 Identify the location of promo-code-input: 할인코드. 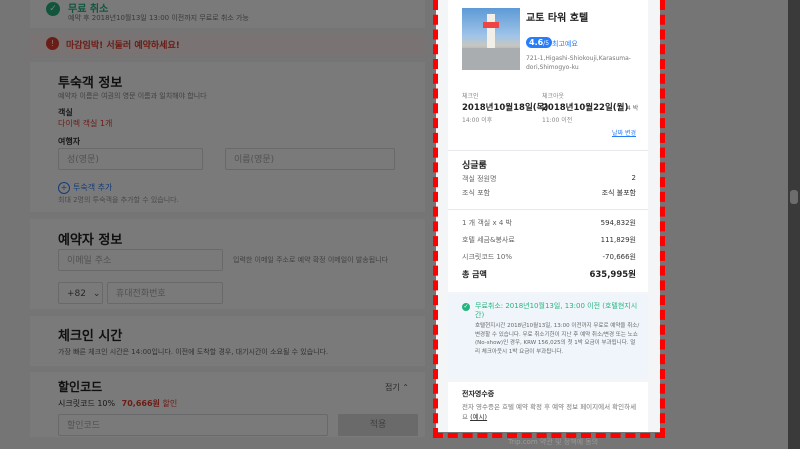
(193, 425).